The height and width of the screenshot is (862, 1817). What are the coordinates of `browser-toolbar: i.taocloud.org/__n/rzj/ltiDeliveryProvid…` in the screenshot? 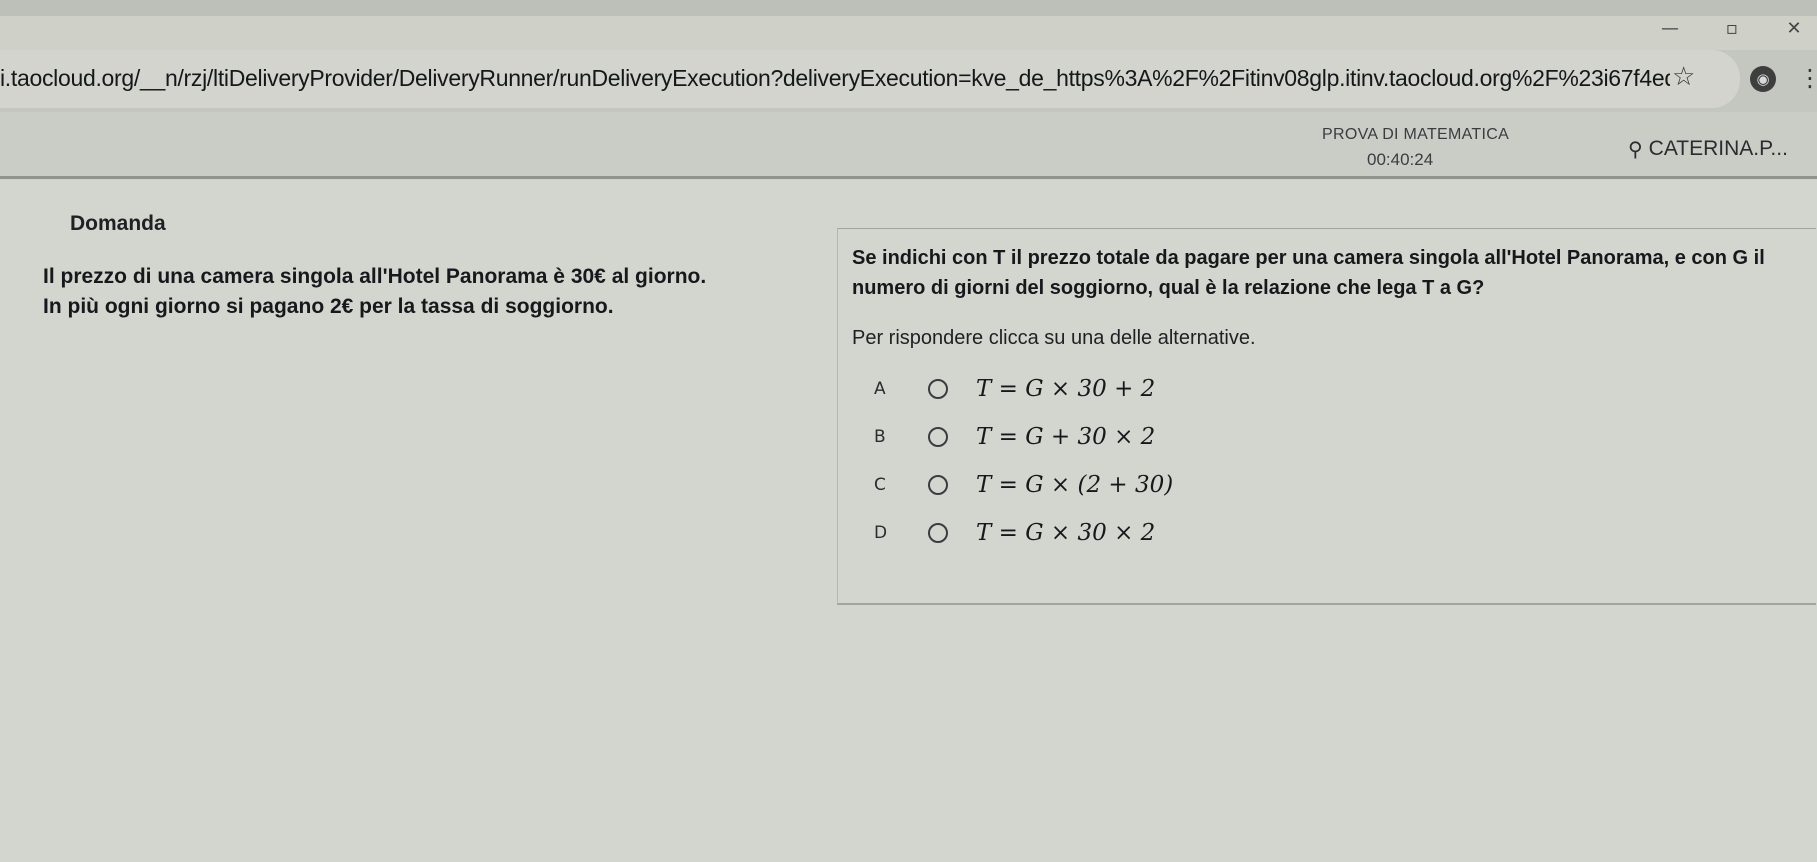 It's located at (908, 81).